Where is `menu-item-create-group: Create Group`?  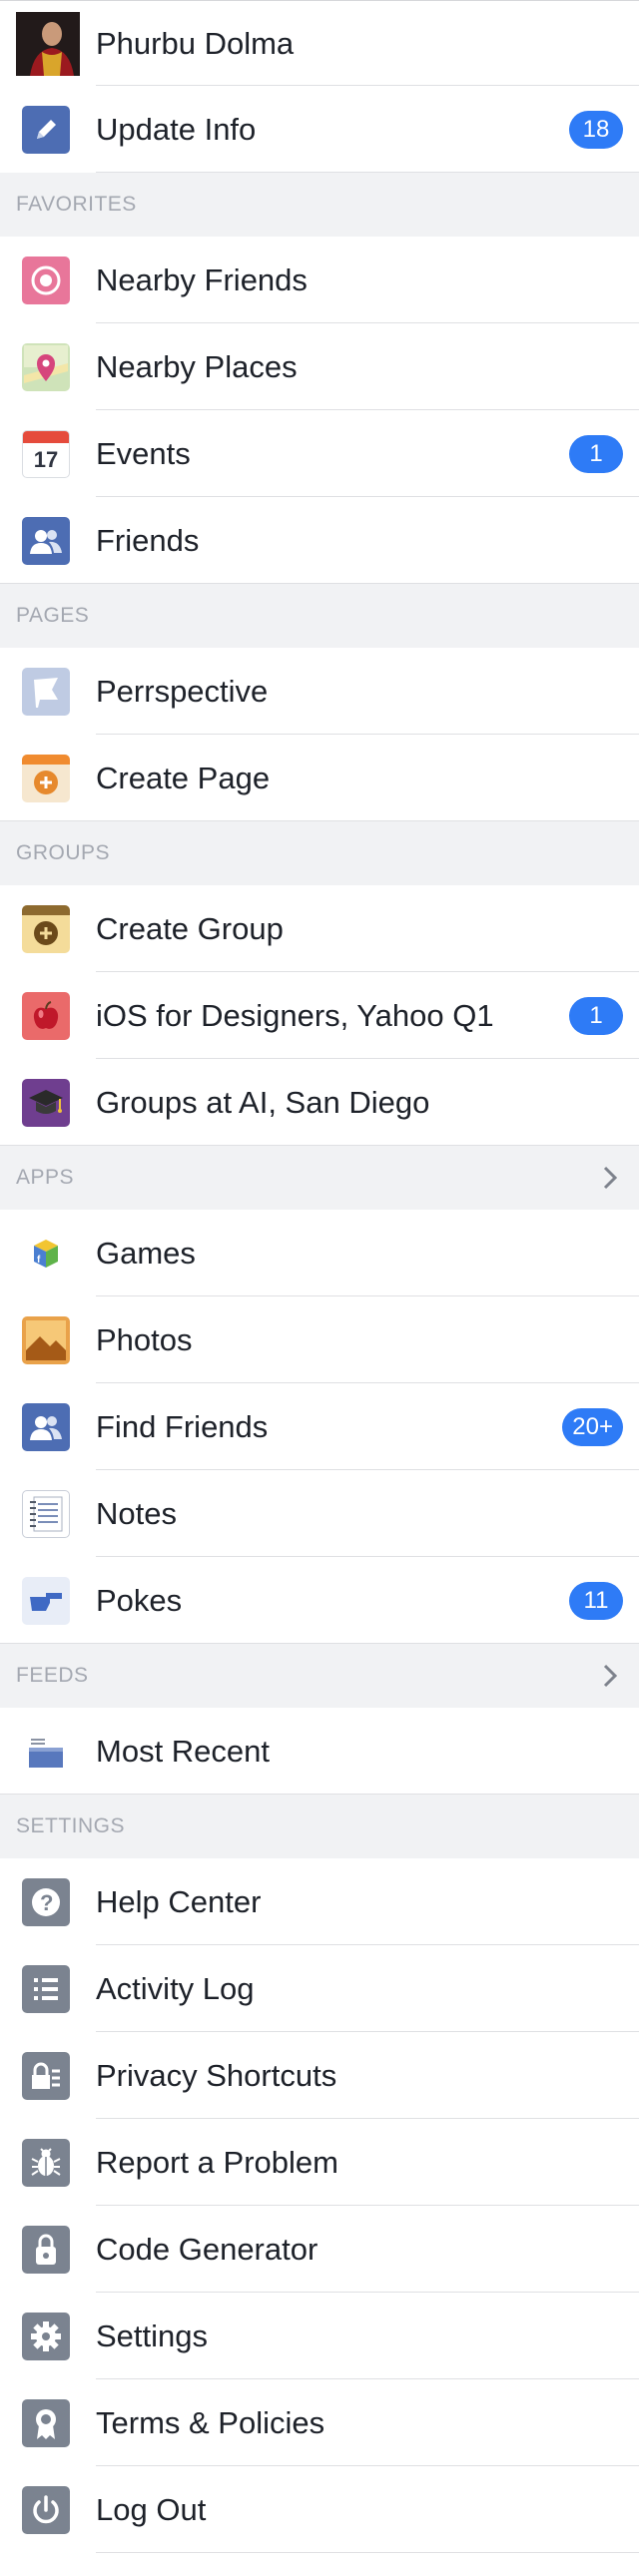
menu-item-create-group: Create Group is located at coordinates (319, 929).